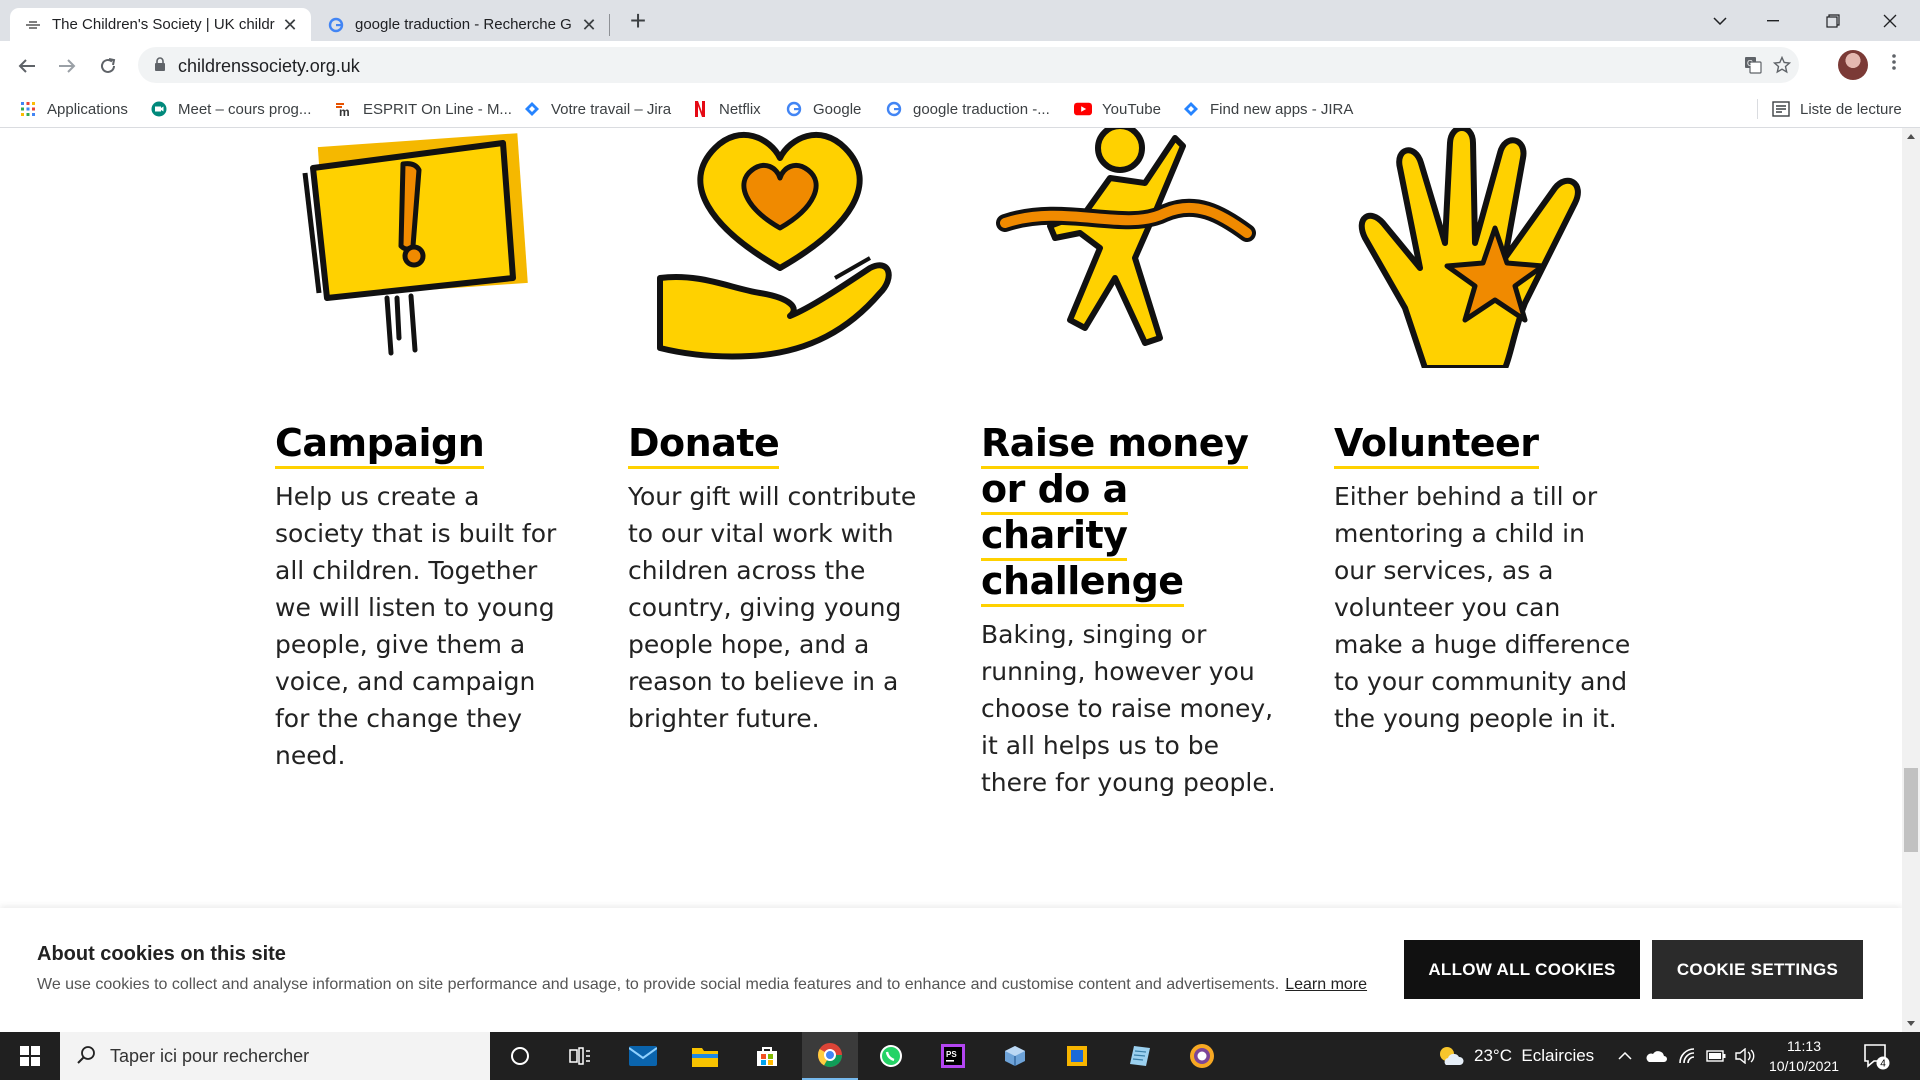 Image resolution: width=1920 pixels, height=1080 pixels. What do you see at coordinates (1890, 20) in the screenshot?
I see `close-window-icon` at bounding box center [1890, 20].